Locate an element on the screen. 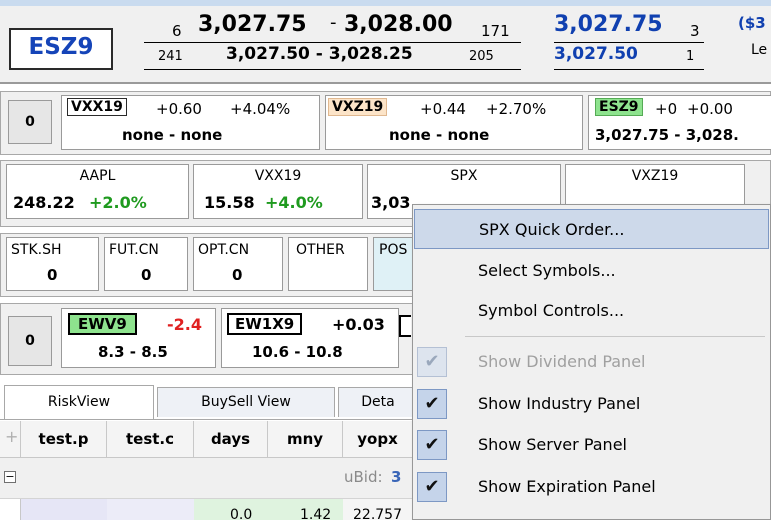 This screenshot has height=520, width=771. expiration-symbol: EWV9 is located at coordinates (102, 324).